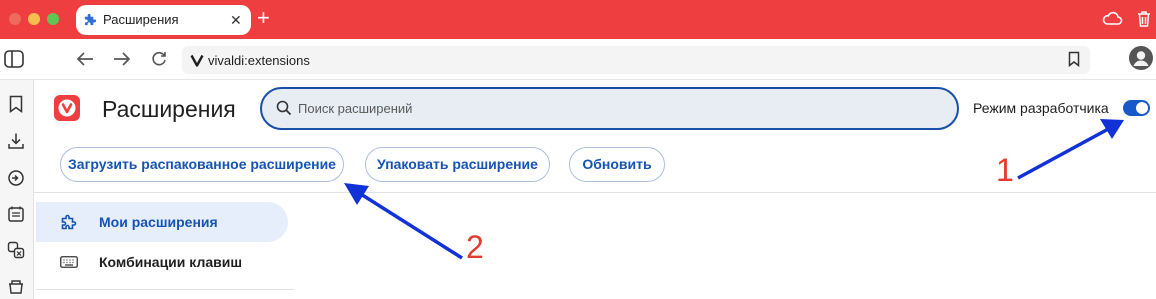 The height and width of the screenshot is (299, 1156). Describe the element at coordinates (1005, 170) in the screenshot. I see `annotation-number-1: 1` at that location.